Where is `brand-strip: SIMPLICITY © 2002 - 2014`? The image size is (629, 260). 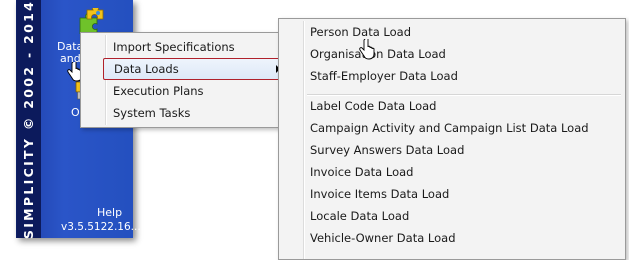
brand-strip: SIMPLICITY © 2002 - 2014 is located at coordinates (29, 119).